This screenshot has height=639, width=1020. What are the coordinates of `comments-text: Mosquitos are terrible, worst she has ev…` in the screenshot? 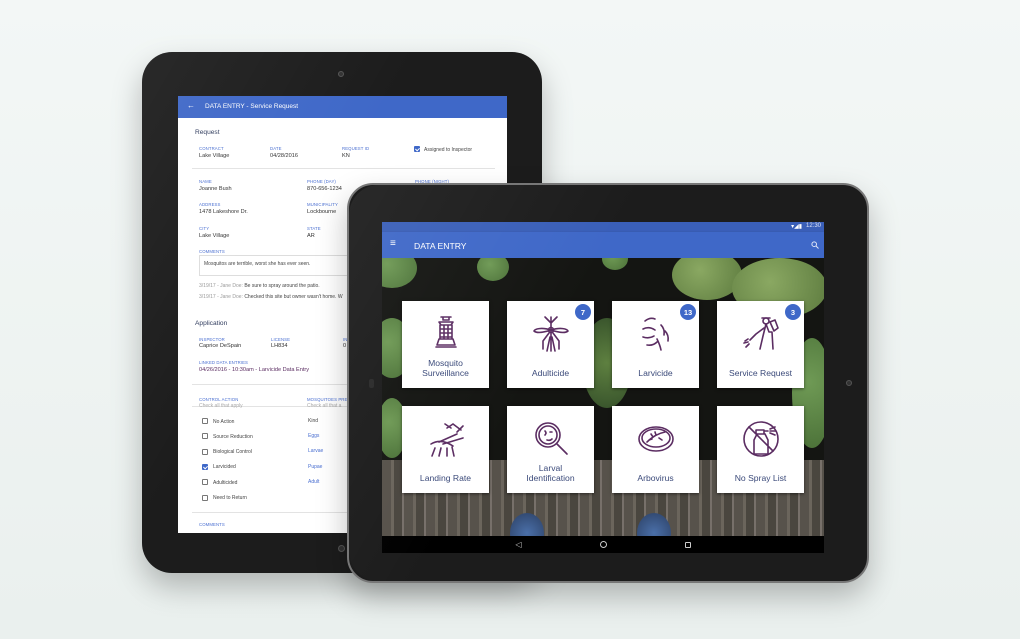 It's located at (257, 264).